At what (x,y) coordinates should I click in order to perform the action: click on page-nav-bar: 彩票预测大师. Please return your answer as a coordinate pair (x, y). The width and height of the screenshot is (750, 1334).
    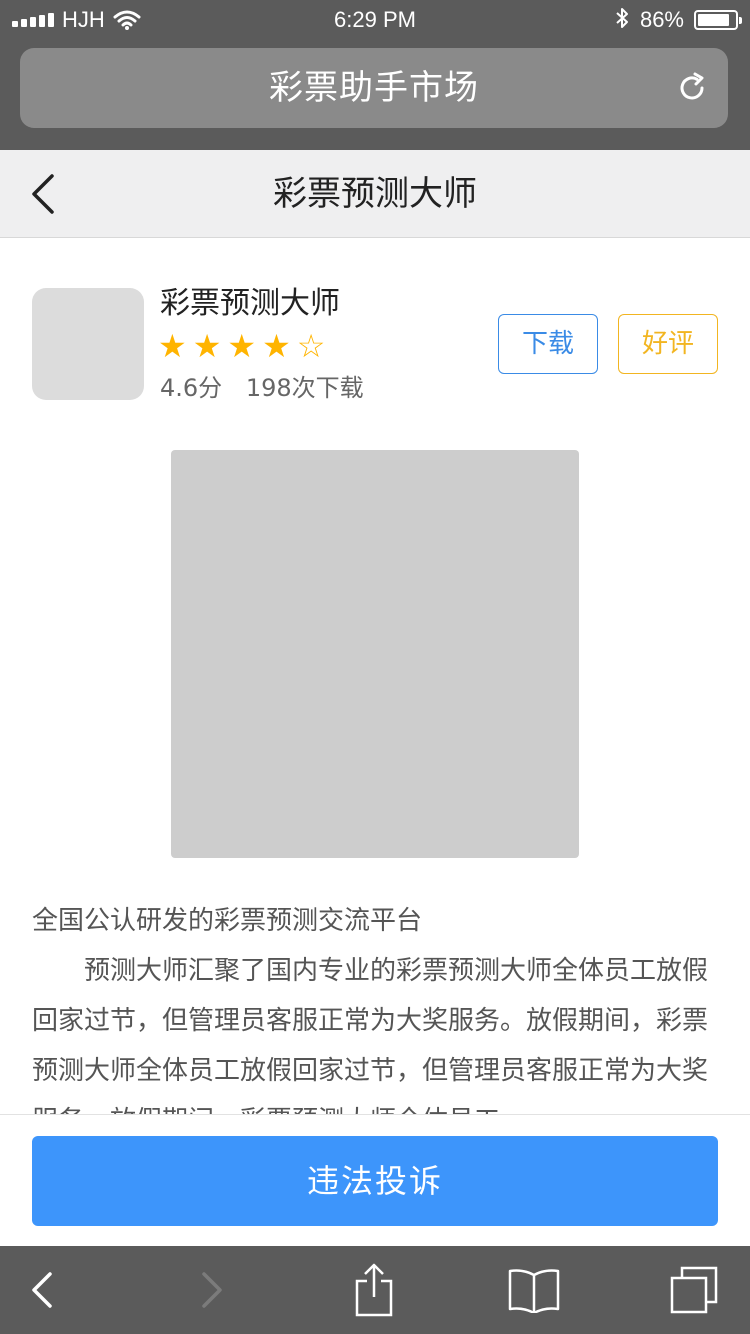
    Looking at the image, I should click on (375, 194).